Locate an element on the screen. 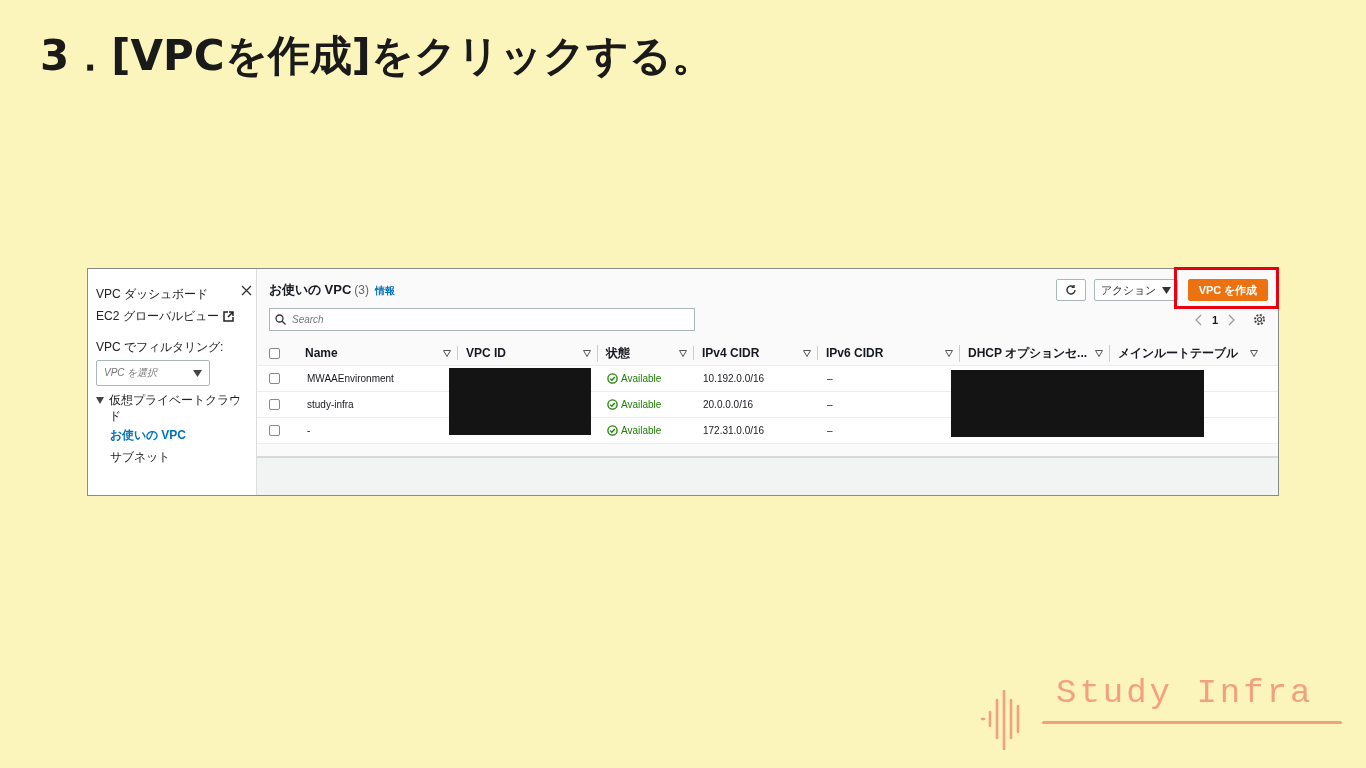  info-link: 情報 is located at coordinates (385, 290).